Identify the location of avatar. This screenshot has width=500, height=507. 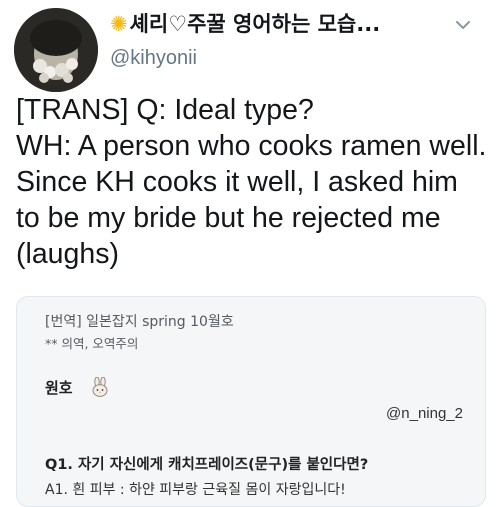
(56, 50).